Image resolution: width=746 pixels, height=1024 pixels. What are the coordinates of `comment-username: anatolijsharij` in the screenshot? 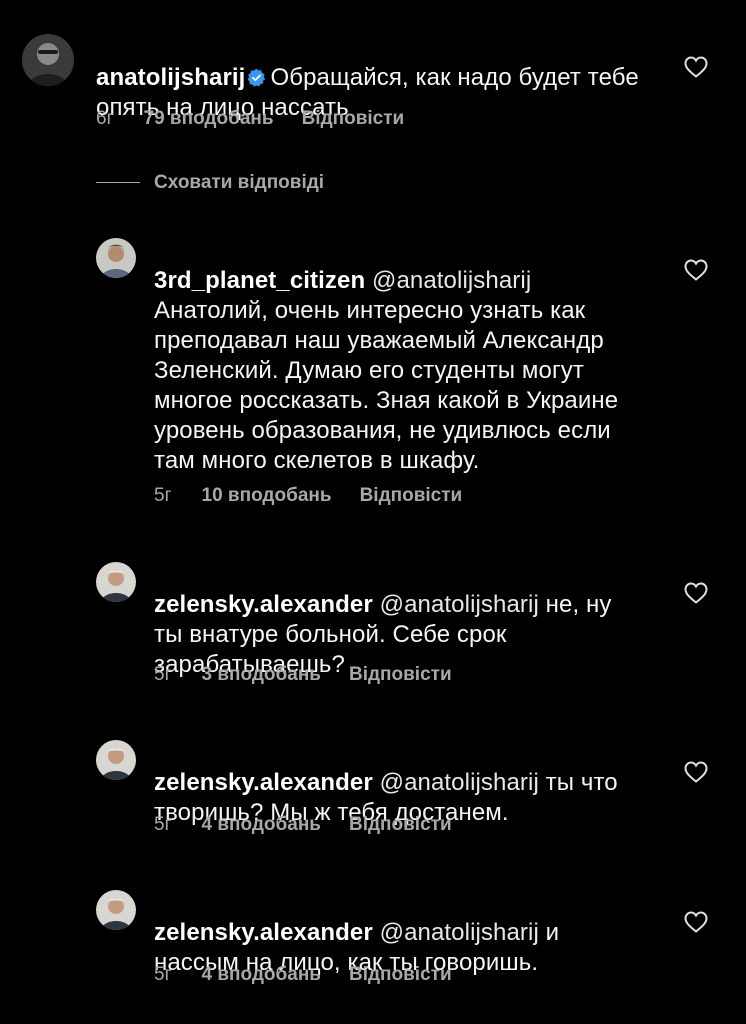 It's located at (170, 77).